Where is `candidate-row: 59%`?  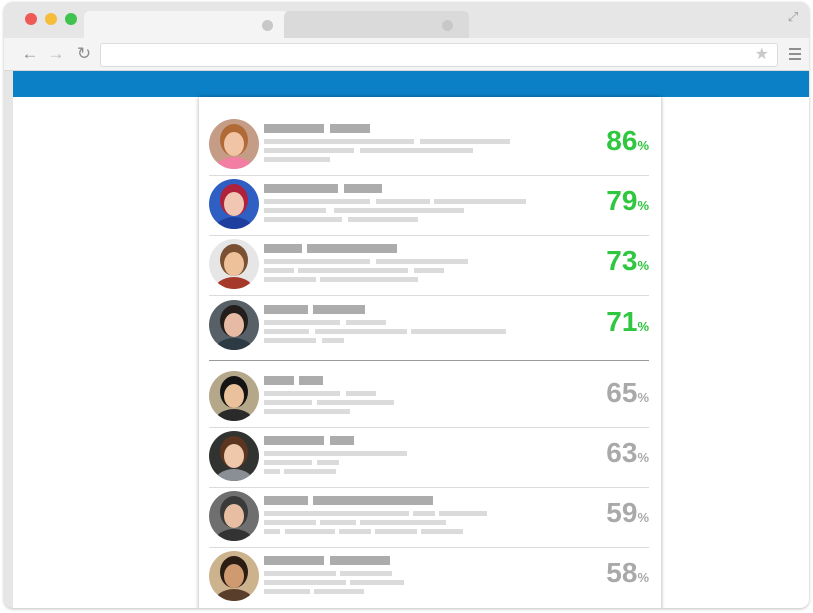 candidate-row: 59% is located at coordinates (429, 516).